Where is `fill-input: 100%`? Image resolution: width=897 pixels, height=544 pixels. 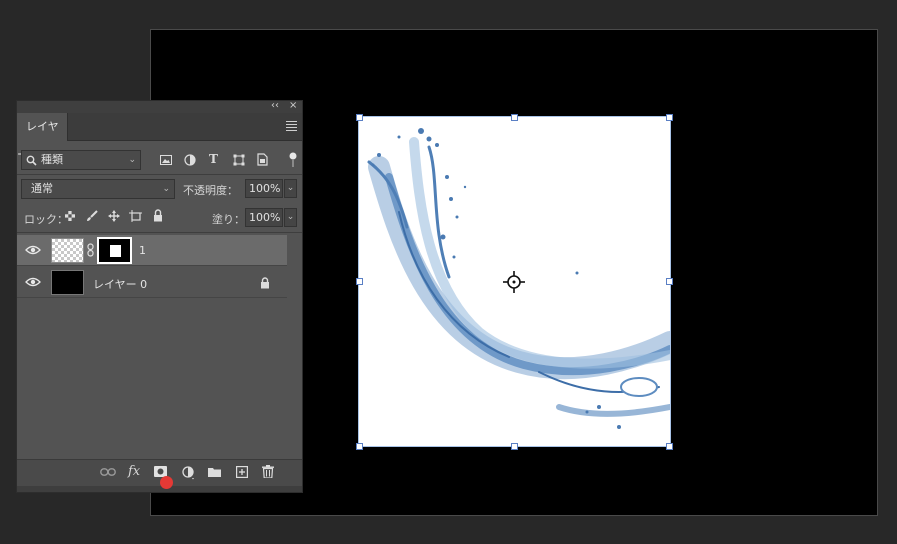 fill-input: 100% is located at coordinates (264, 217).